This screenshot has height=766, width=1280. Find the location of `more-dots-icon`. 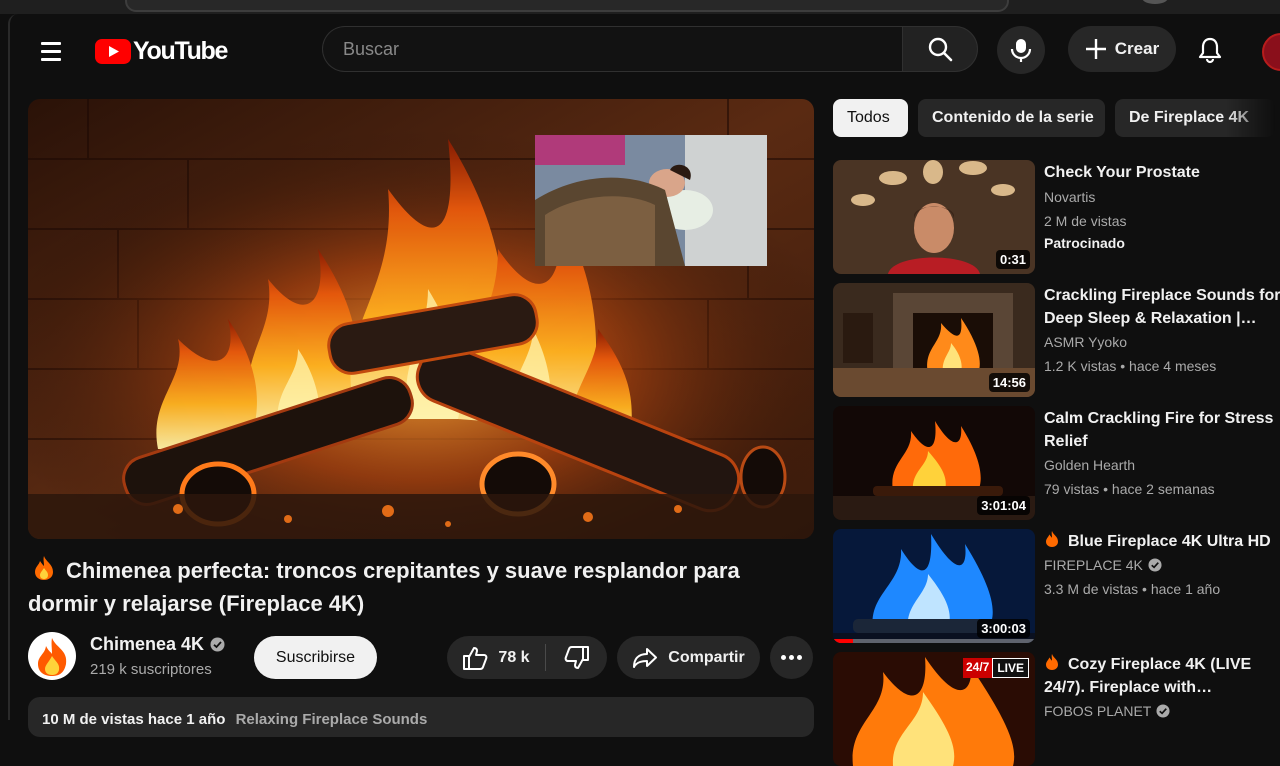

more-dots-icon is located at coordinates (783, 657).